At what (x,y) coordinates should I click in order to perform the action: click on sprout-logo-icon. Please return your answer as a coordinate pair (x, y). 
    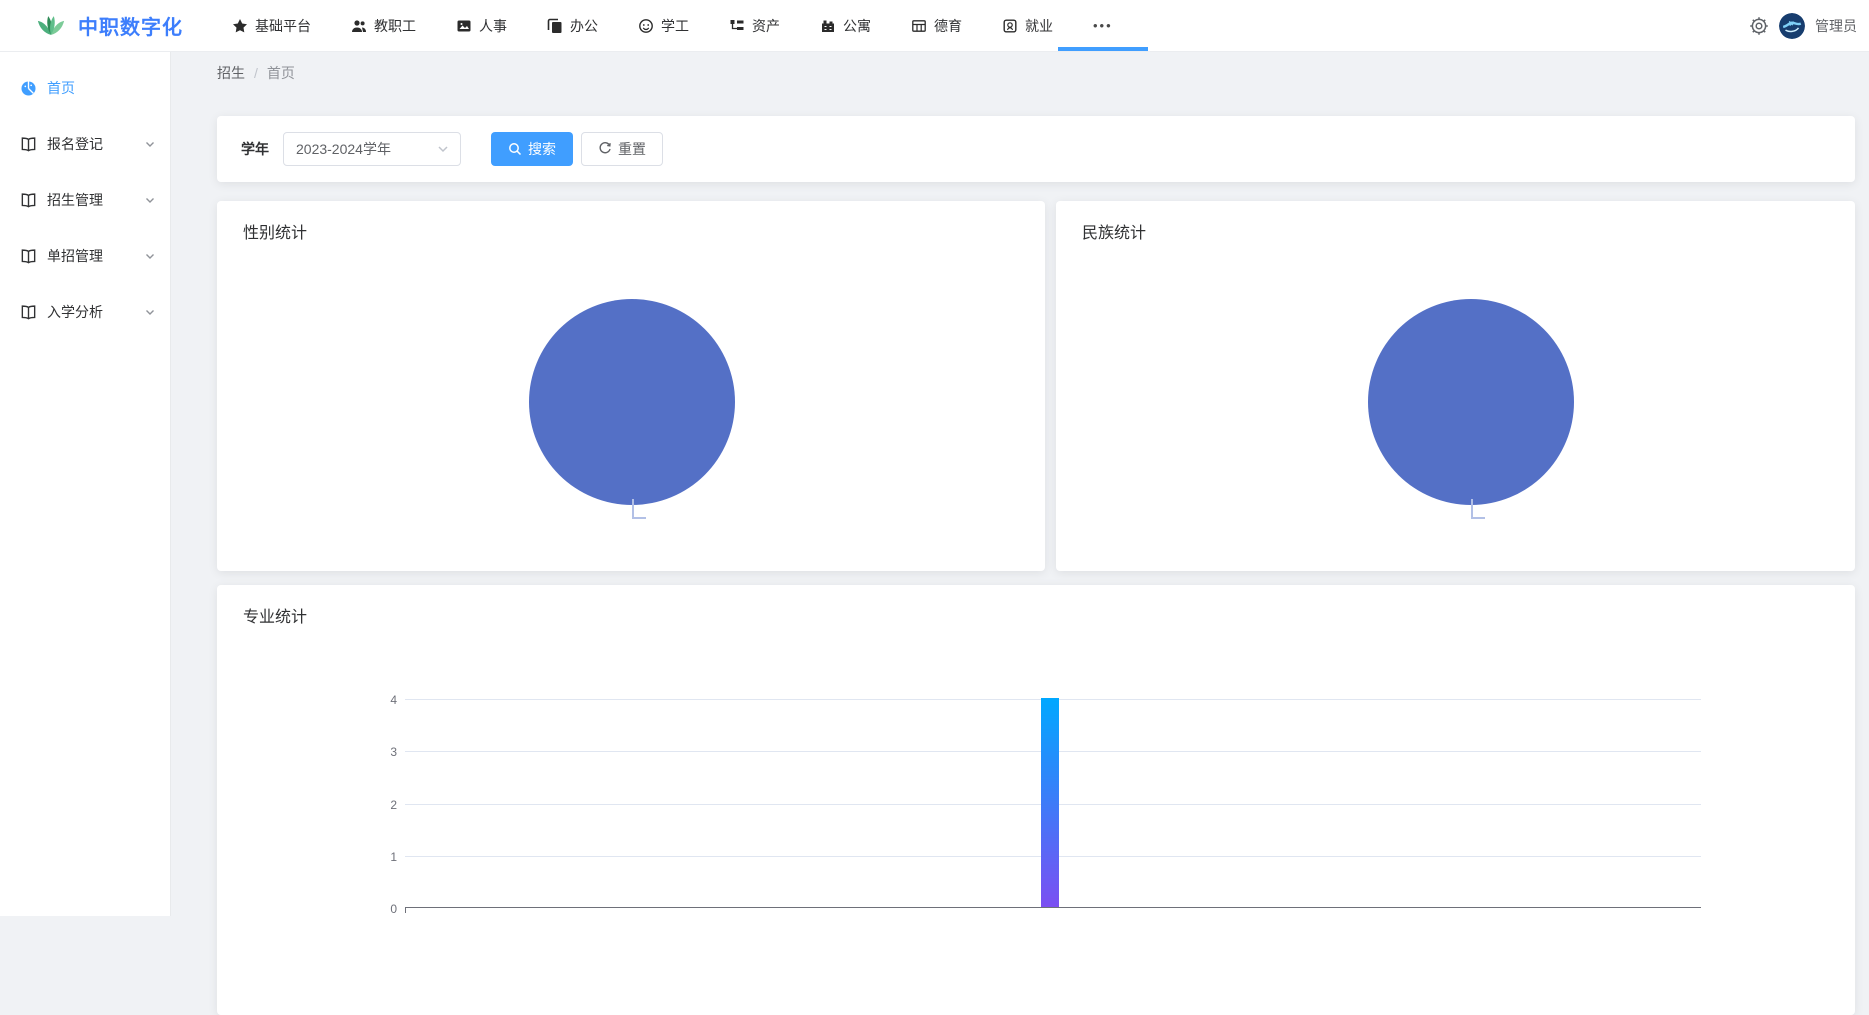
    Looking at the image, I should click on (51, 25).